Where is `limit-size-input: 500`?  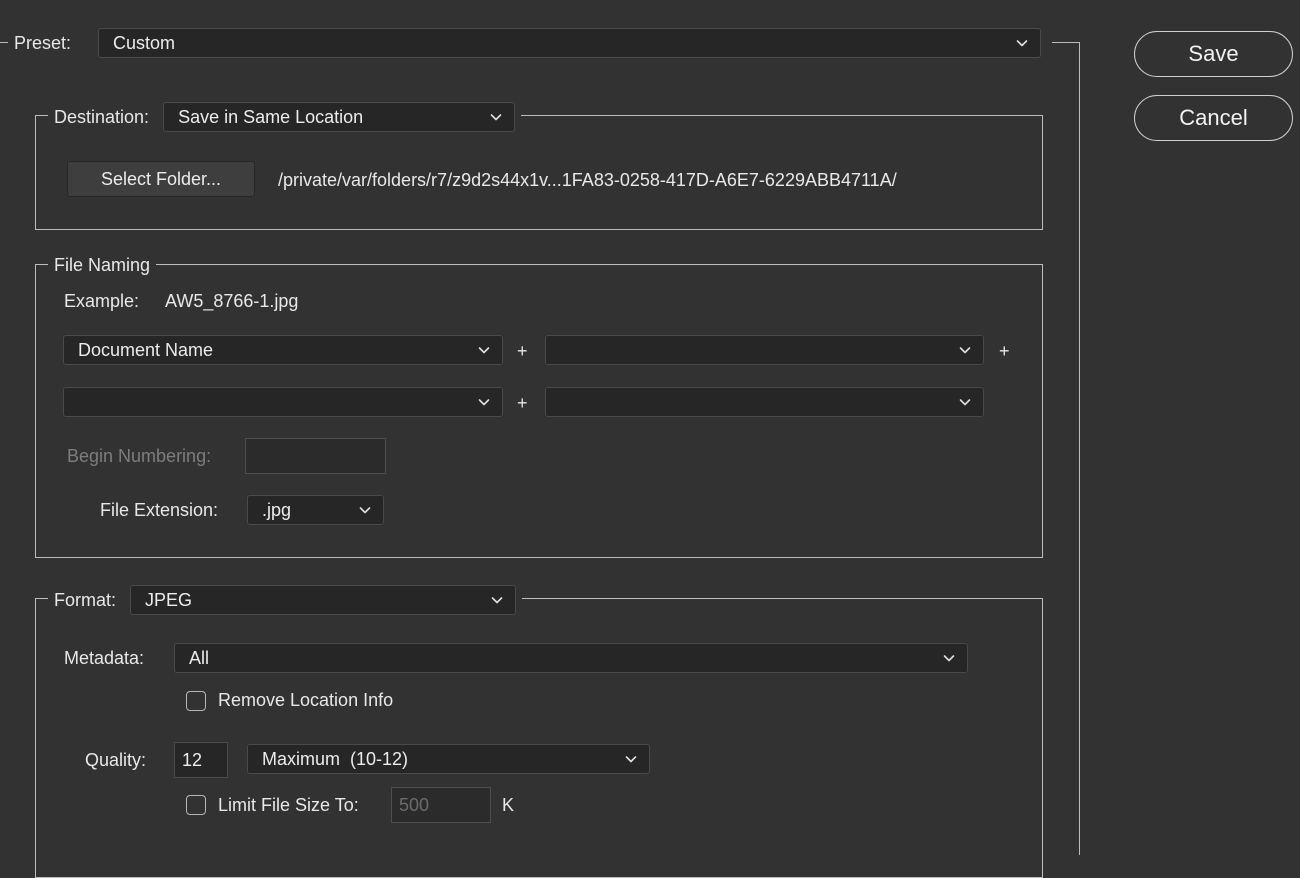
limit-size-input: 500 is located at coordinates (441, 805).